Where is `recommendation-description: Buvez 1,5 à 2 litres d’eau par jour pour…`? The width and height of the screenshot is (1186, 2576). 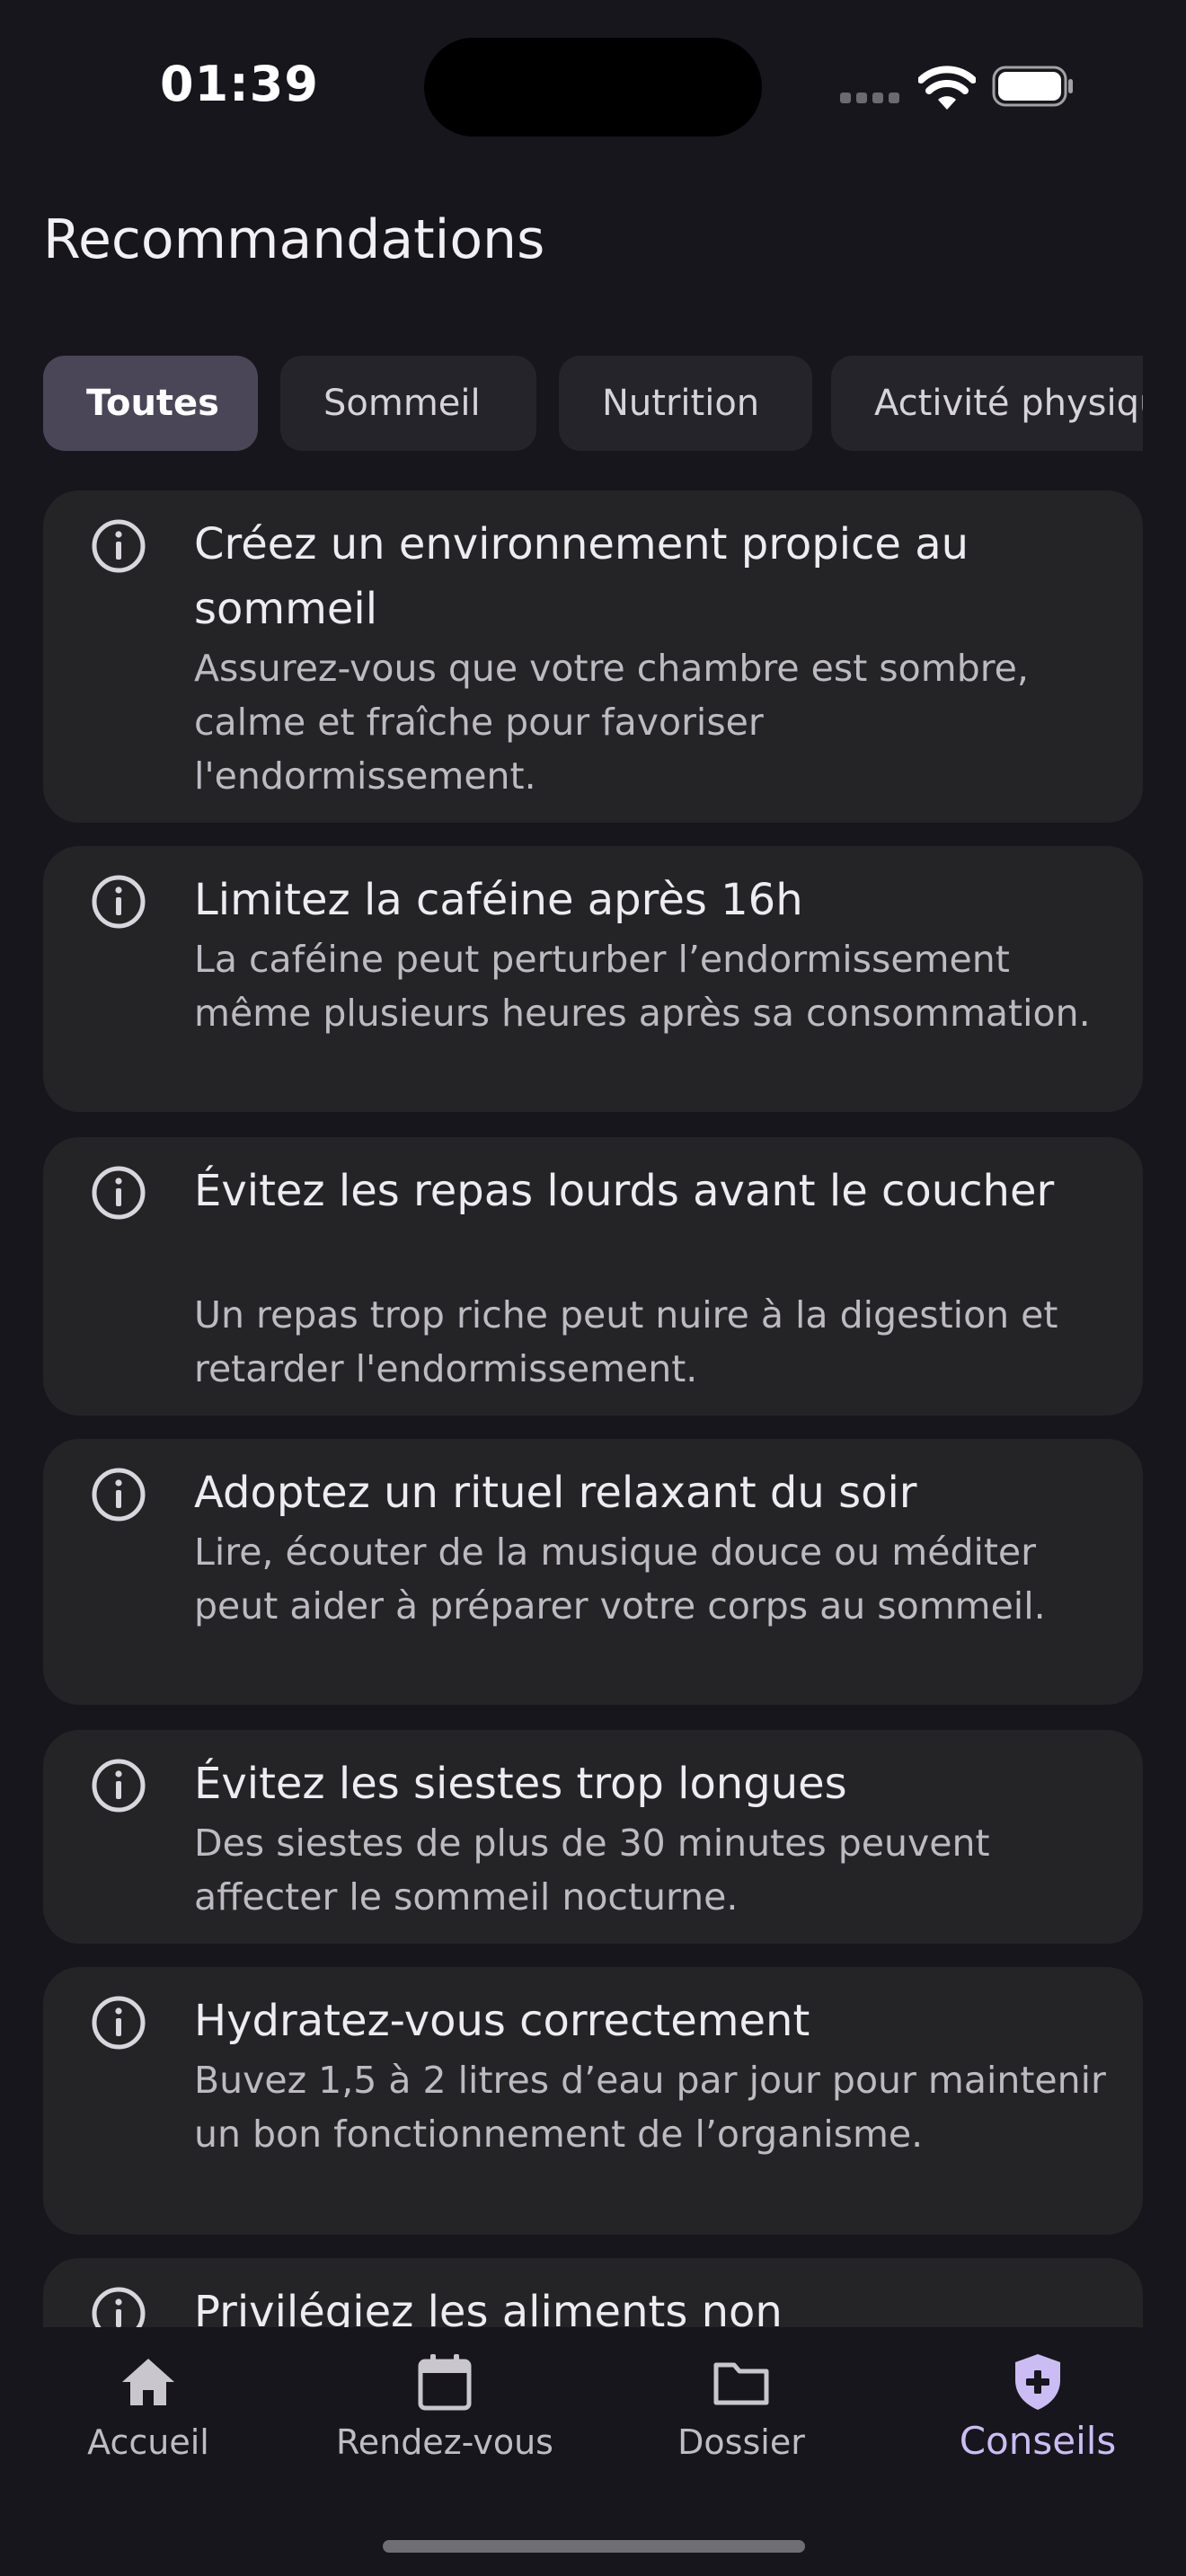
recommendation-description: Buvez 1,5 à 2 litres d’eau par jour pour… is located at coordinates (650, 2107).